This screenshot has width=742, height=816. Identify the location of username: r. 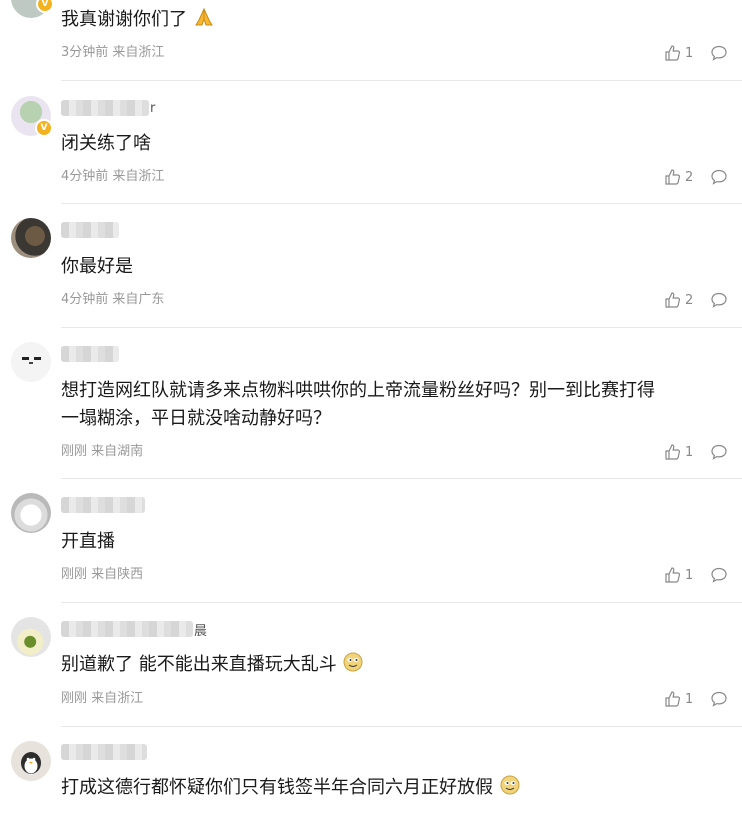
(108, 108).